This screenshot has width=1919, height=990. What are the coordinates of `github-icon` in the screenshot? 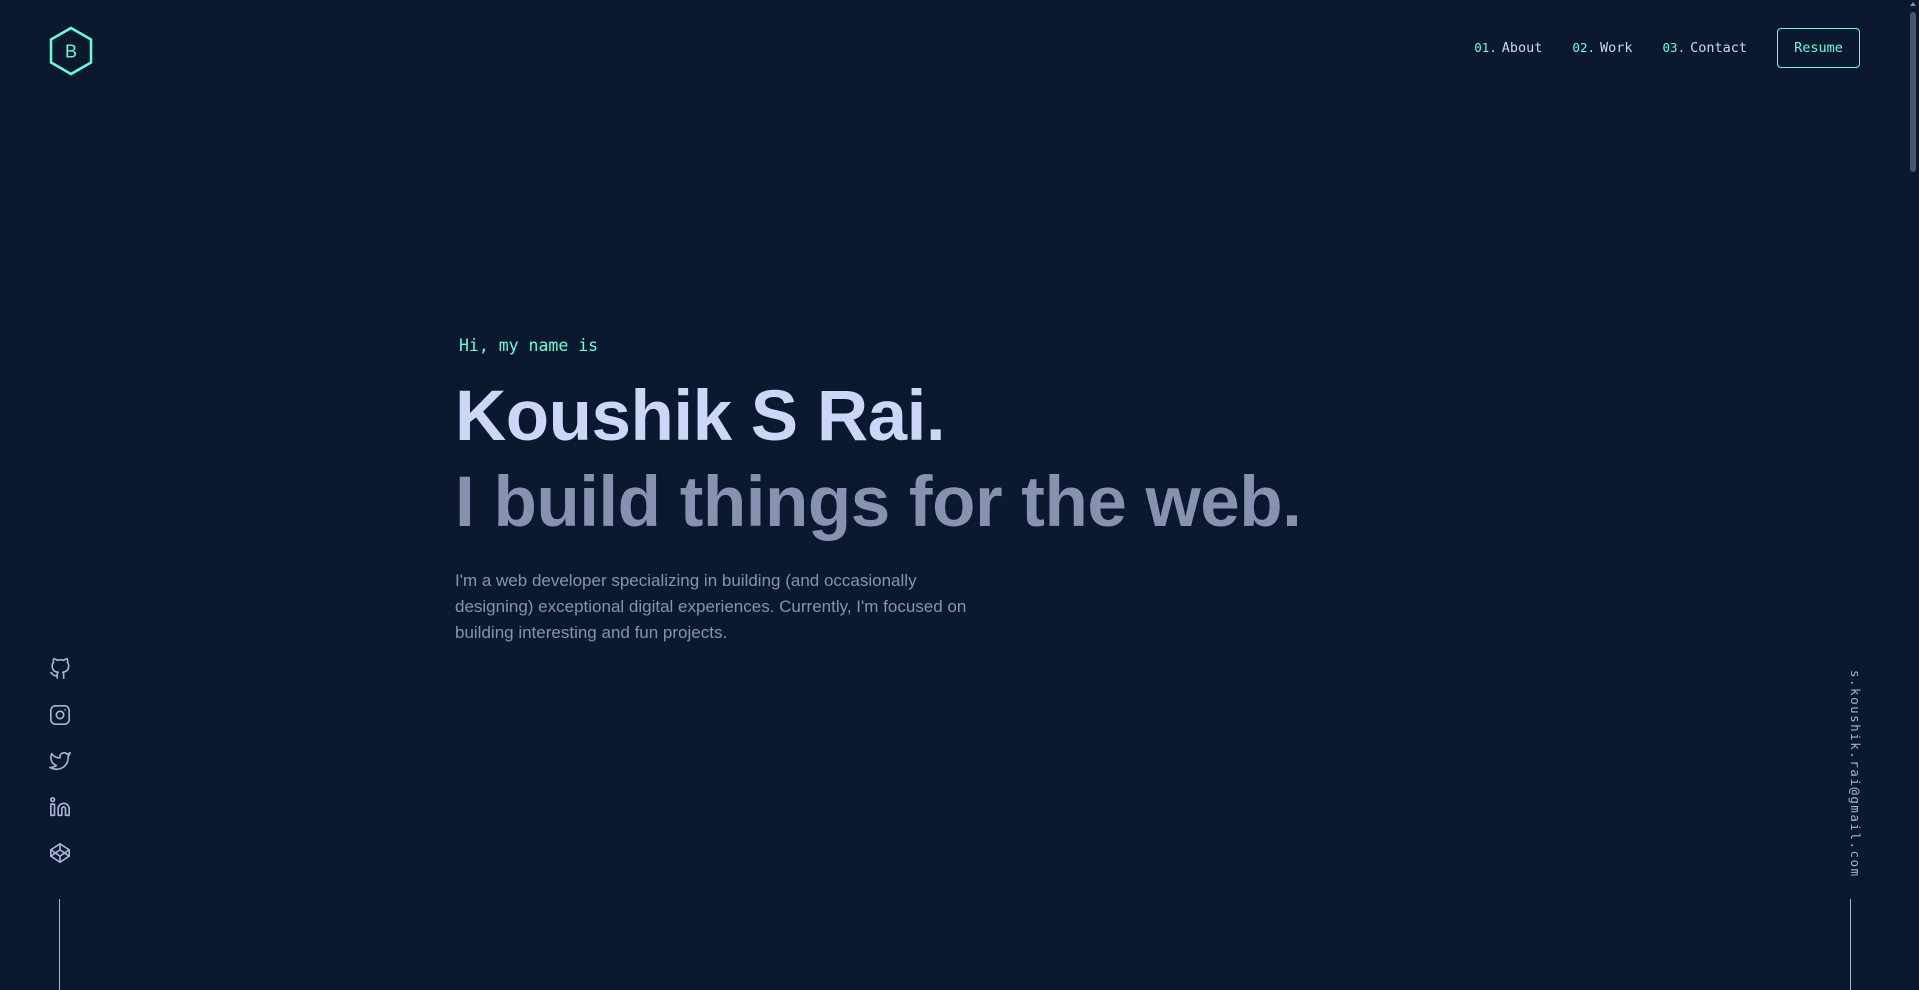 It's located at (60, 669).